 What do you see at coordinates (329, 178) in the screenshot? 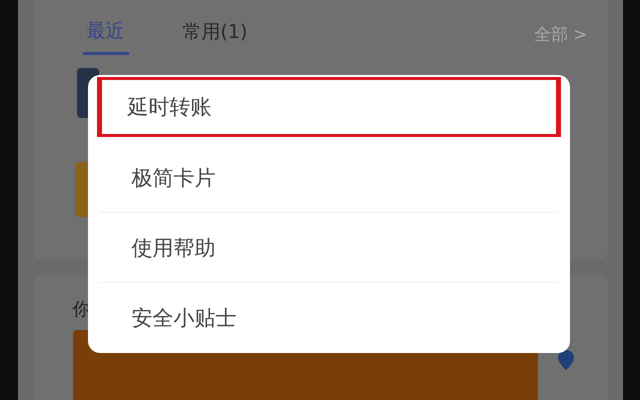
I see `menu-item: 极简卡片` at bounding box center [329, 178].